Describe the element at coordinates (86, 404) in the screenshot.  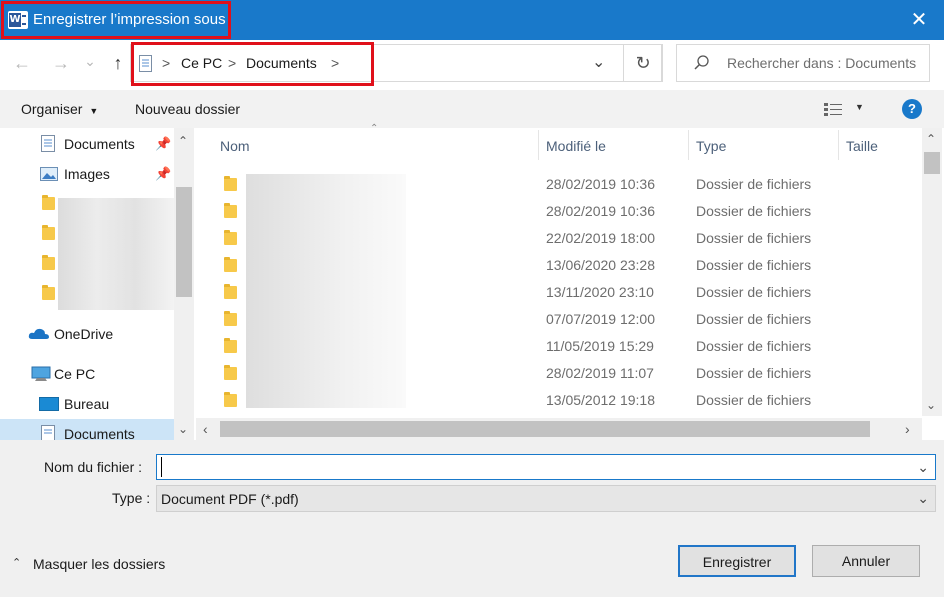
I see `sidebar-item-bureau: Bureau` at that location.